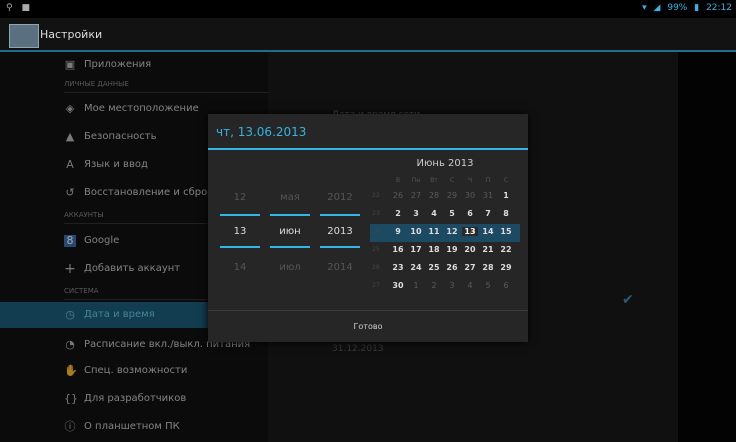  What do you see at coordinates (398, 180) in the screenshot?
I see `weekday-label: В` at bounding box center [398, 180].